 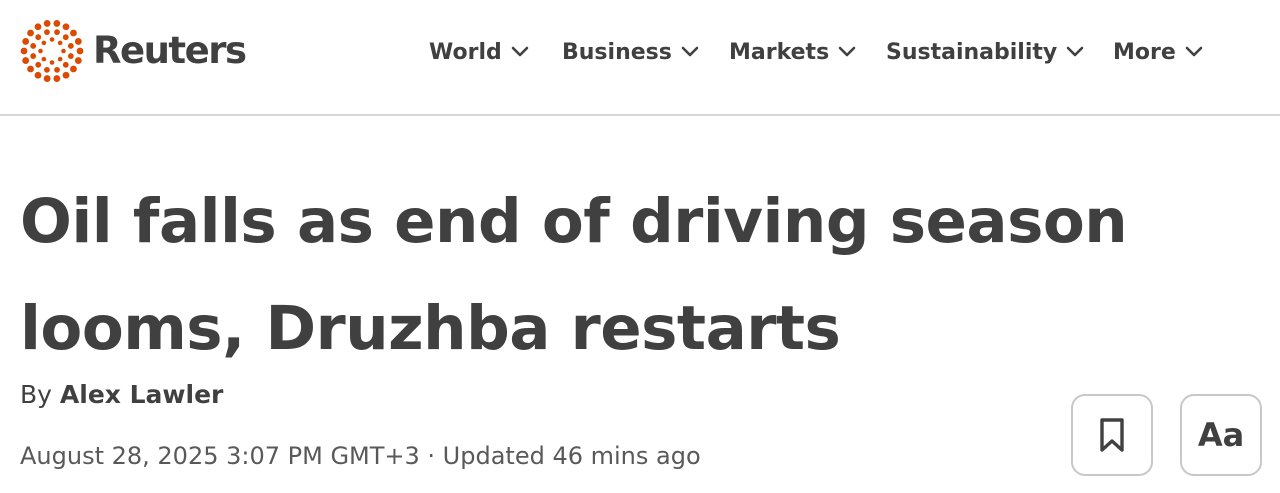 I want to click on byline: By Alex Lawler, so click(x=121, y=394).